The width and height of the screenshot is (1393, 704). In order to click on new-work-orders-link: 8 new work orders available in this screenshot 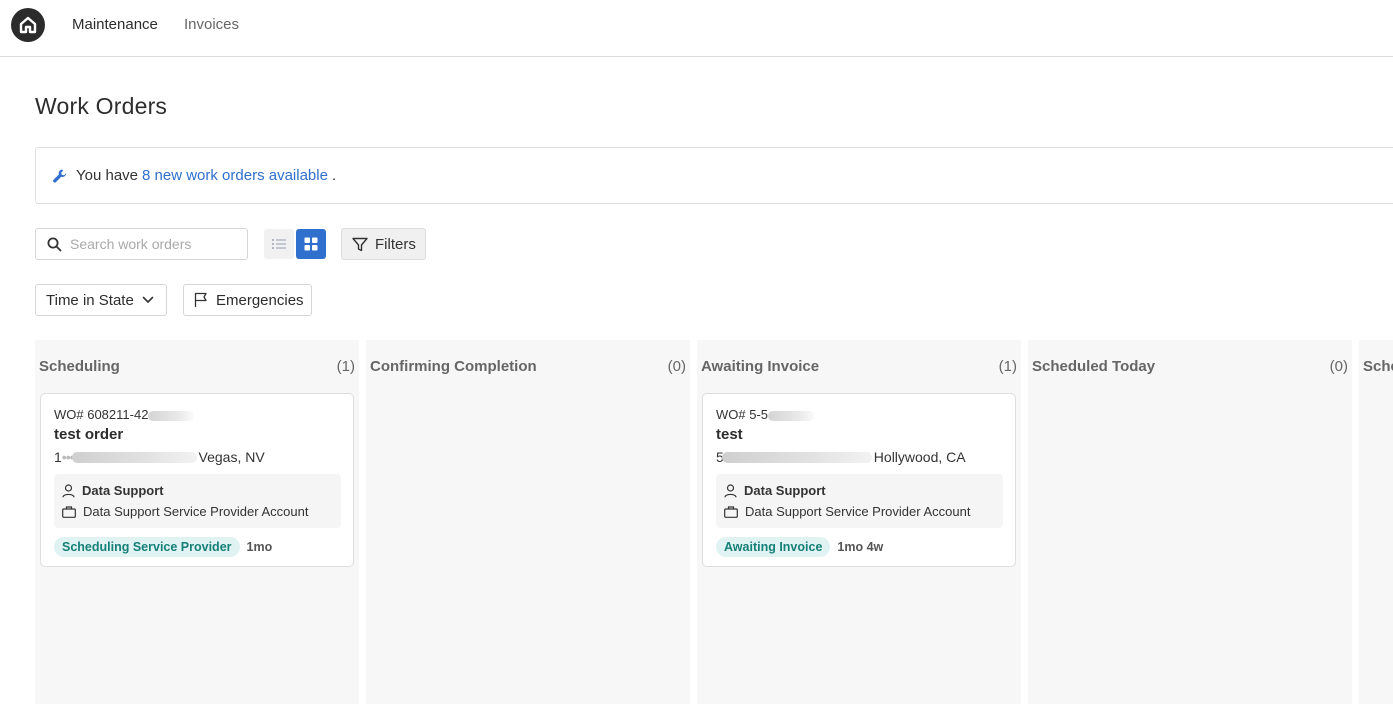, I will do `click(235, 175)`.